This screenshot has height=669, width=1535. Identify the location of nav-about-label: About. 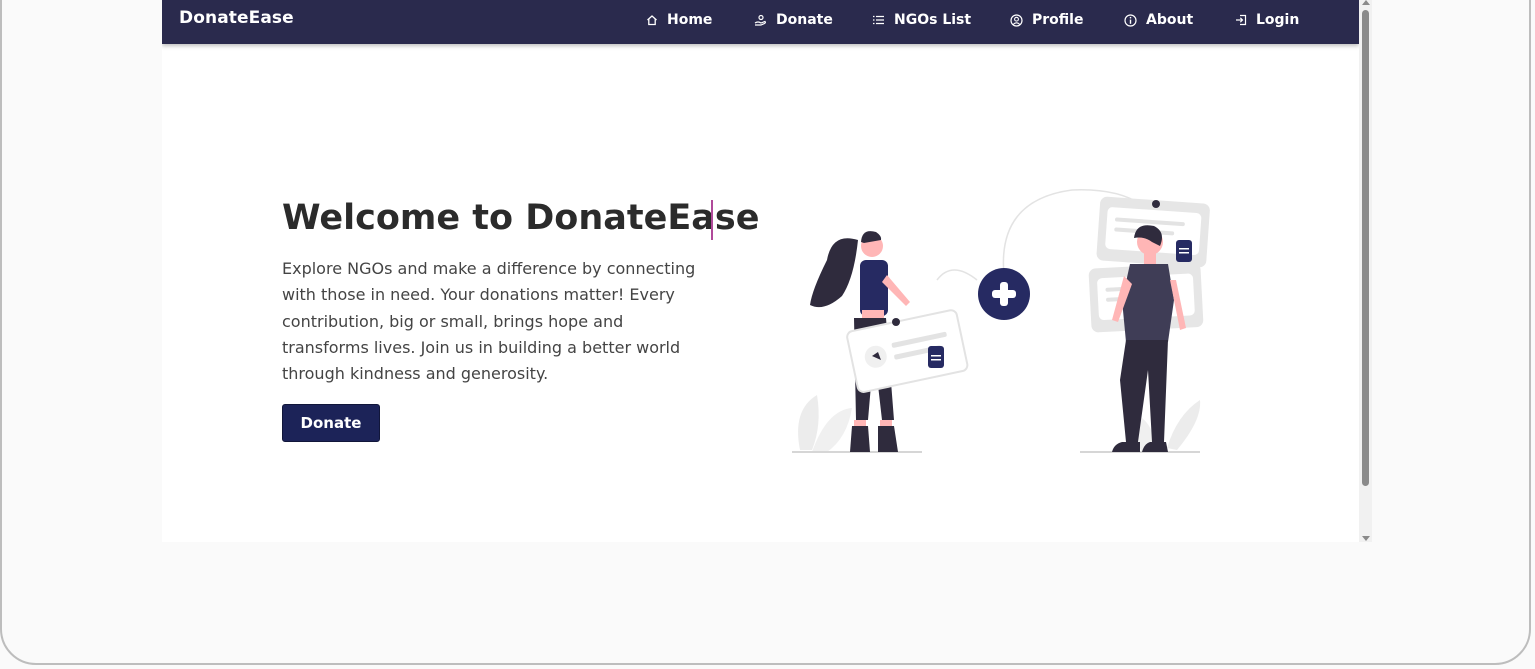
(1170, 20).